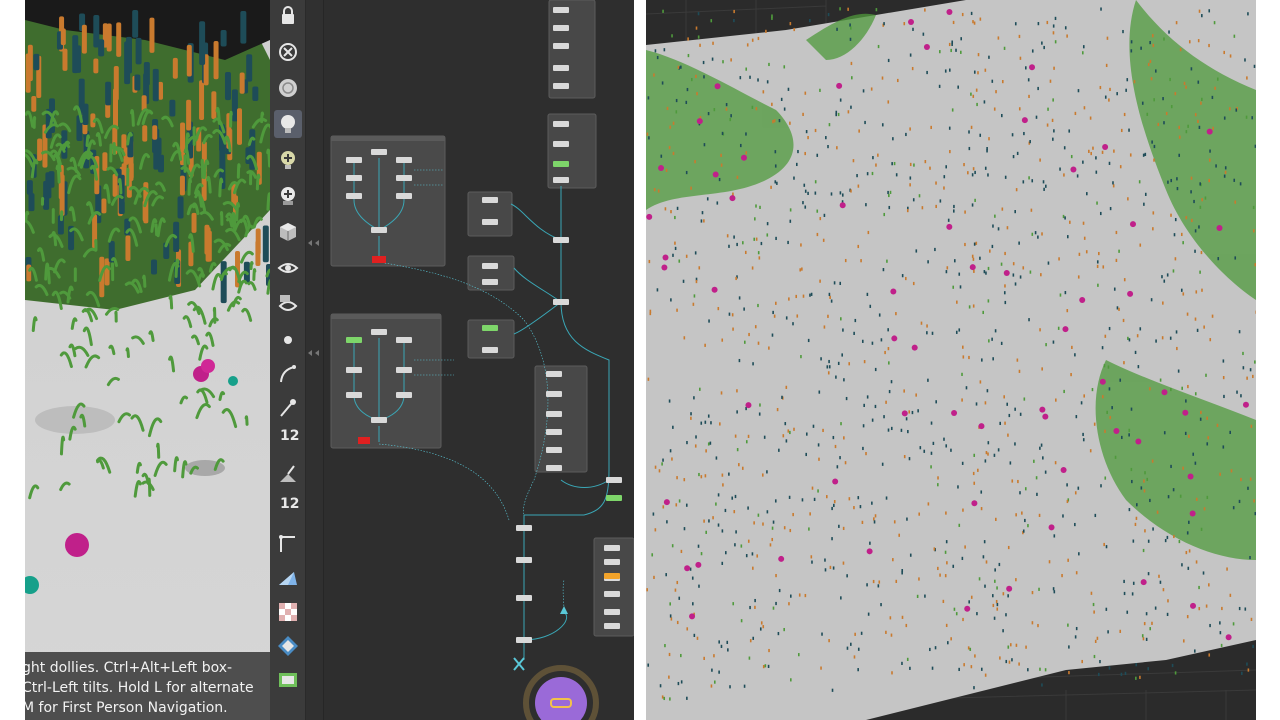 The height and width of the screenshot is (720, 1280). I want to click on primitive-paint-icon, so click(288, 474).